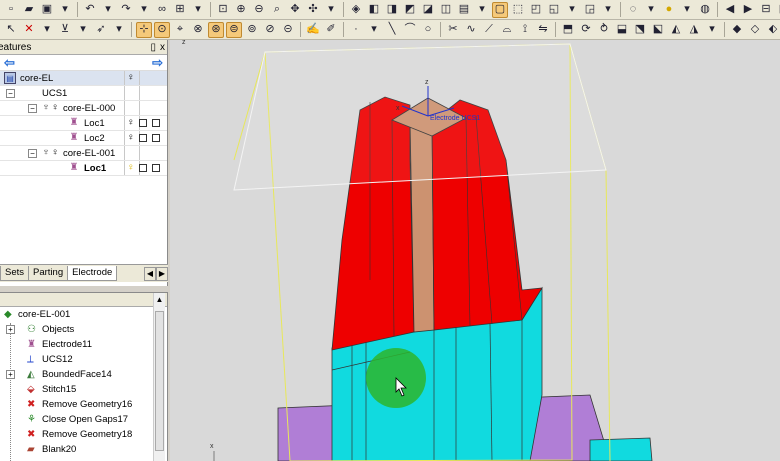 Image resolution: width=780 pixels, height=461 pixels. I want to click on arc-icon: ⌒, so click(410, 30).